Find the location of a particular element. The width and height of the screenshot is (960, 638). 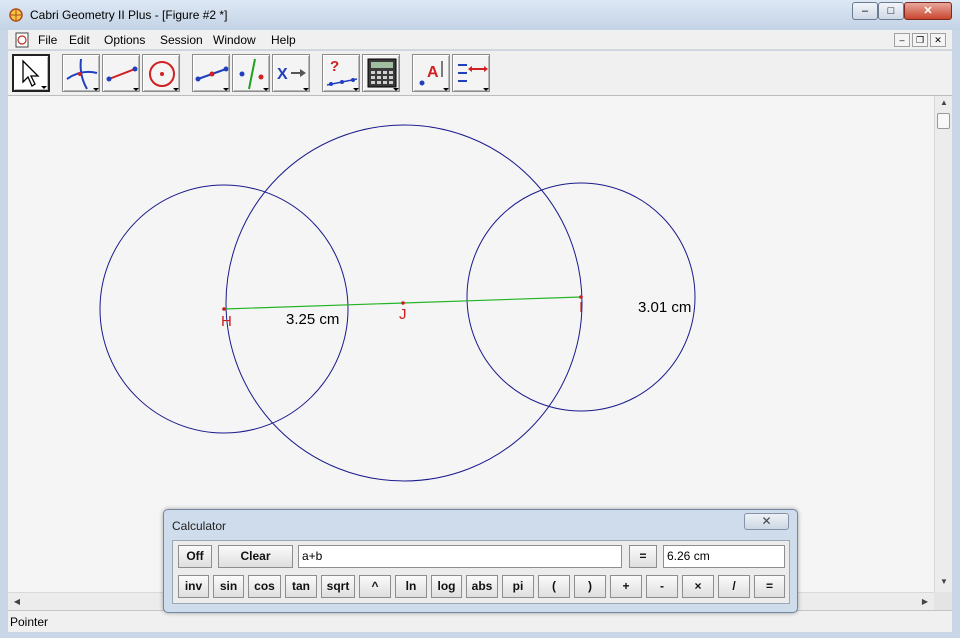

minimize-button: – is located at coordinates (865, 11).